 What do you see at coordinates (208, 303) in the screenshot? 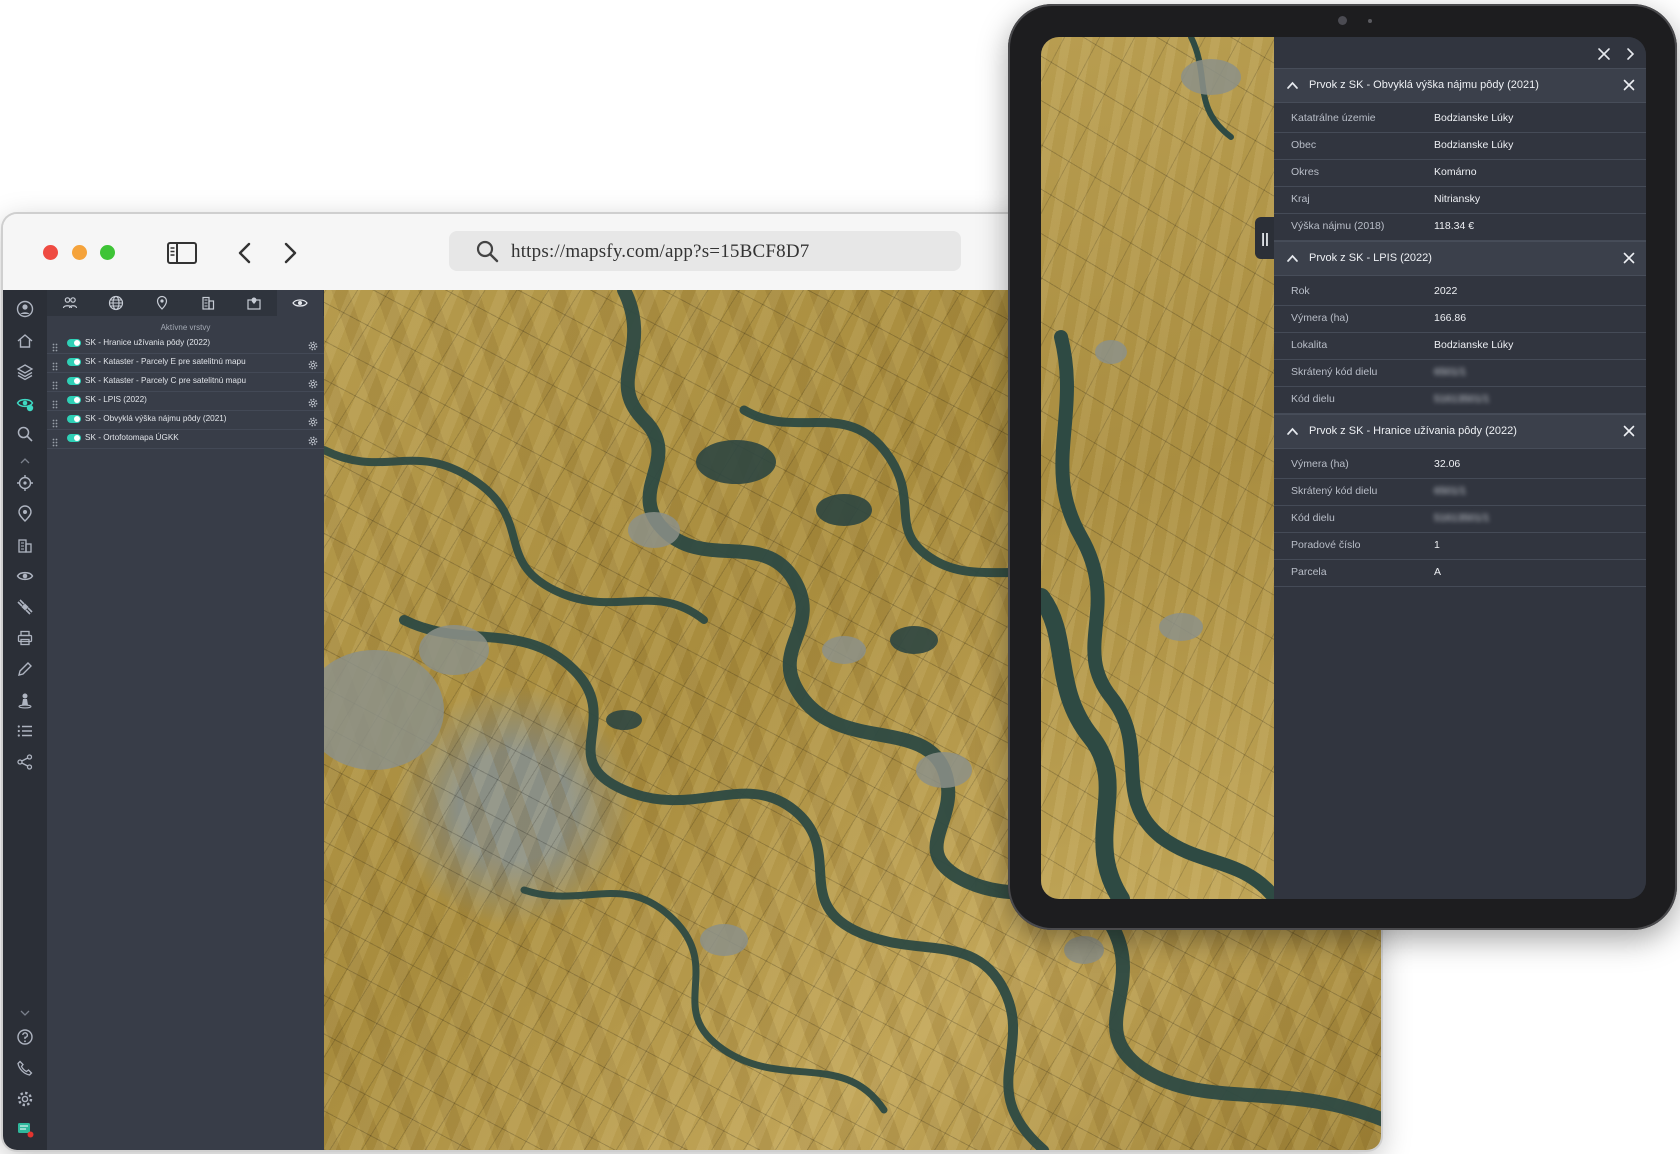
I see `tab-buildings-icon` at bounding box center [208, 303].